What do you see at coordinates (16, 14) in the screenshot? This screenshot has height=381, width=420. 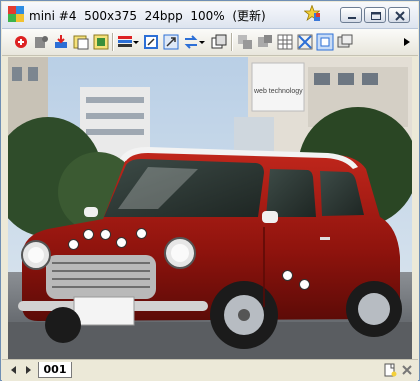 I see `image-viewer-icon` at bounding box center [16, 14].